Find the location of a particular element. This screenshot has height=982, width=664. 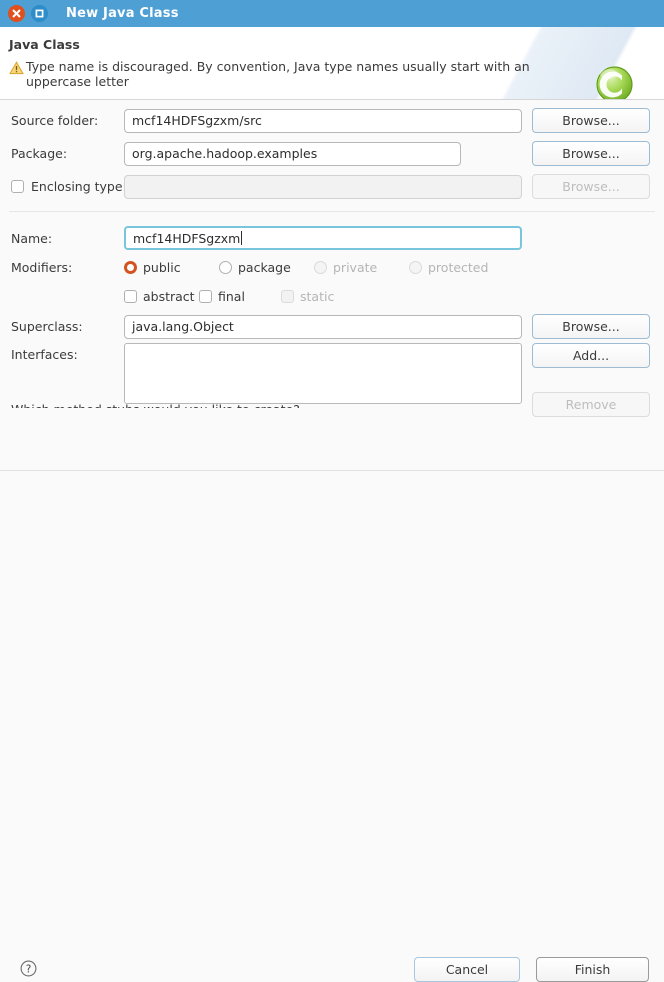

help-icon: ? is located at coordinates (28, 970).